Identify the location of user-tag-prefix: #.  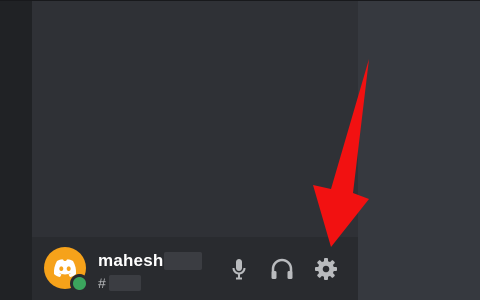
(102, 283).